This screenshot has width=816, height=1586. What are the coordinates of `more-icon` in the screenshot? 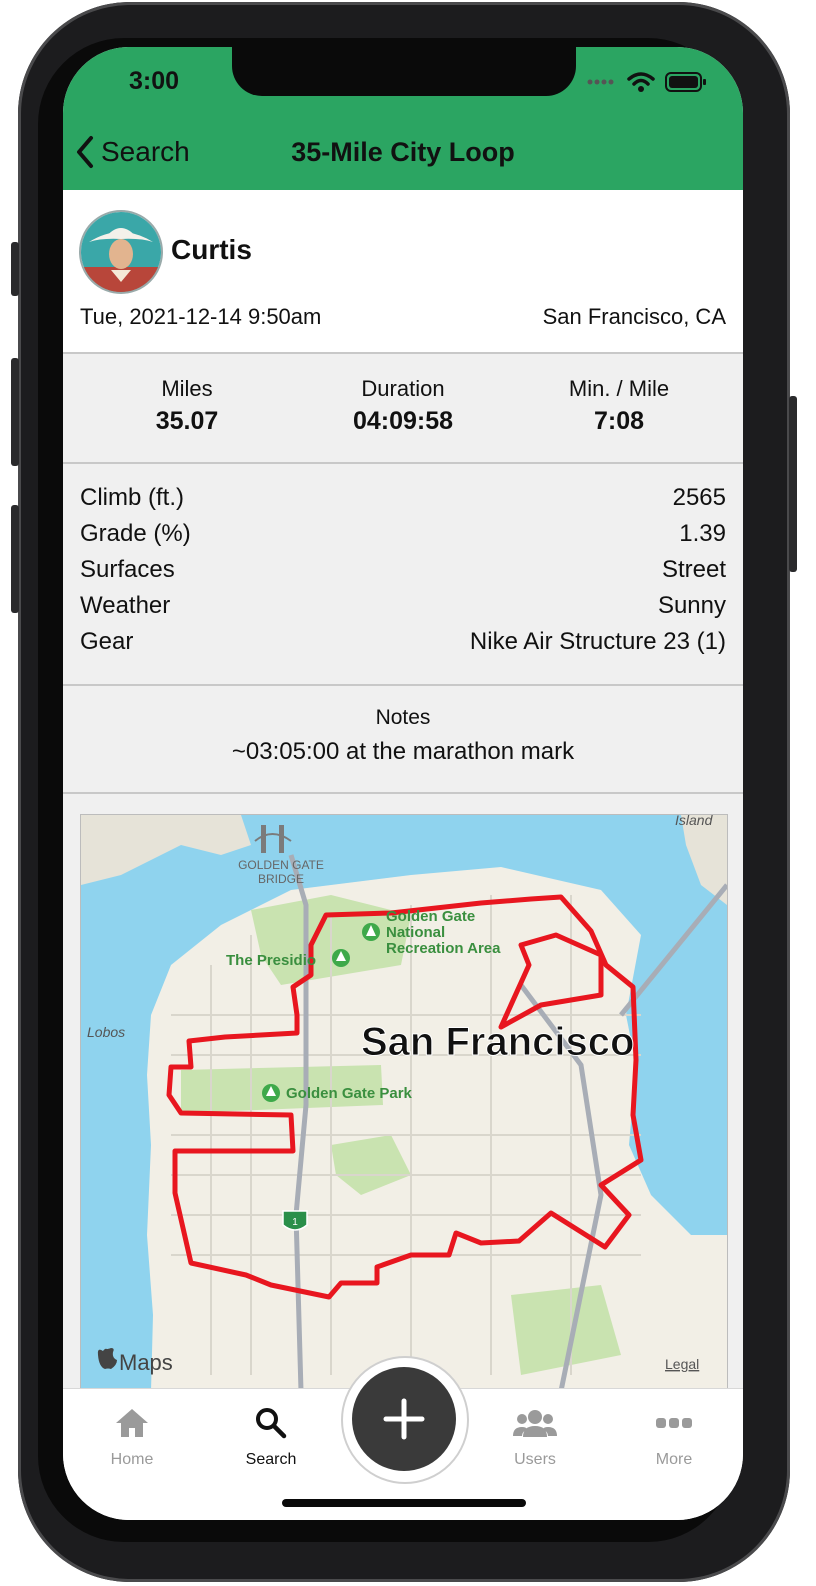 It's located at (674, 1423).